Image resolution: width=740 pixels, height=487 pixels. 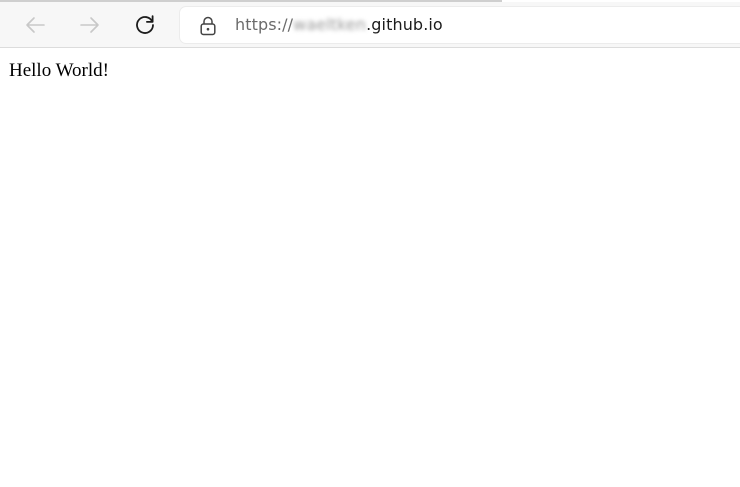 I want to click on browser-toolbar: https://waeltken.github.io, so click(x=370, y=25).